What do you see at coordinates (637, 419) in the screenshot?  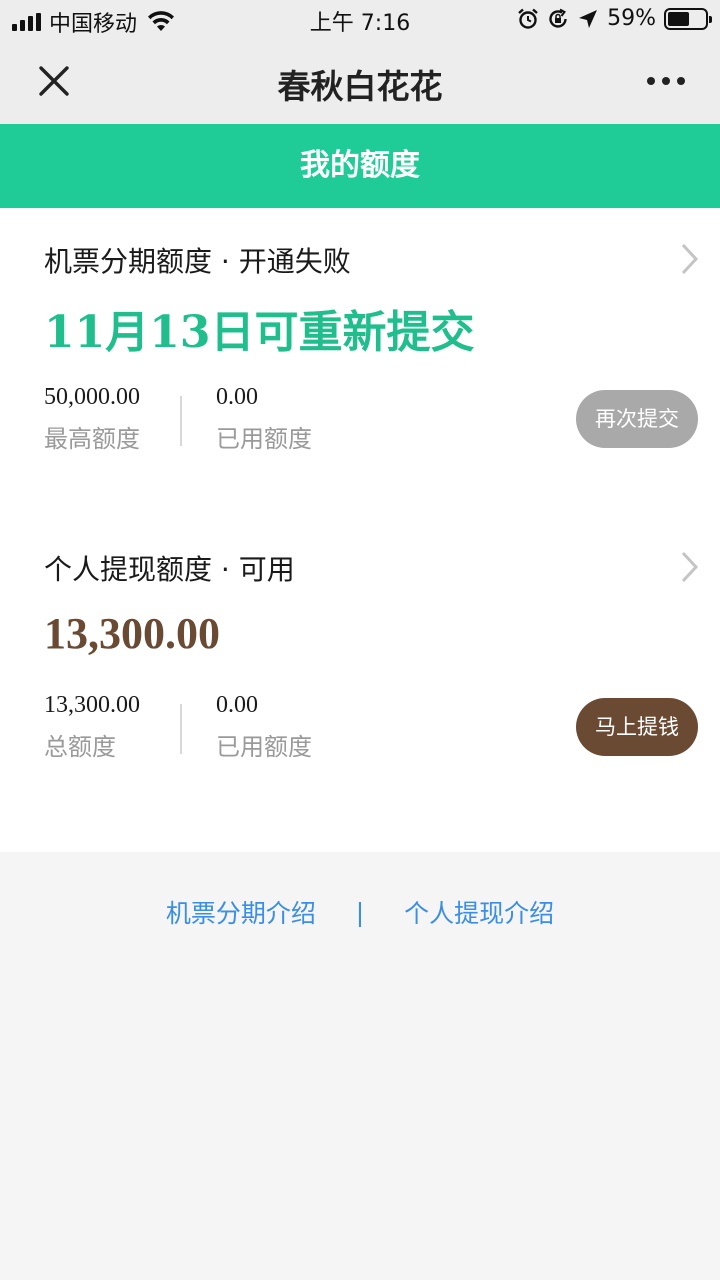 I see `resubmit-button: 再次提交` at bounding box center [637, 419].